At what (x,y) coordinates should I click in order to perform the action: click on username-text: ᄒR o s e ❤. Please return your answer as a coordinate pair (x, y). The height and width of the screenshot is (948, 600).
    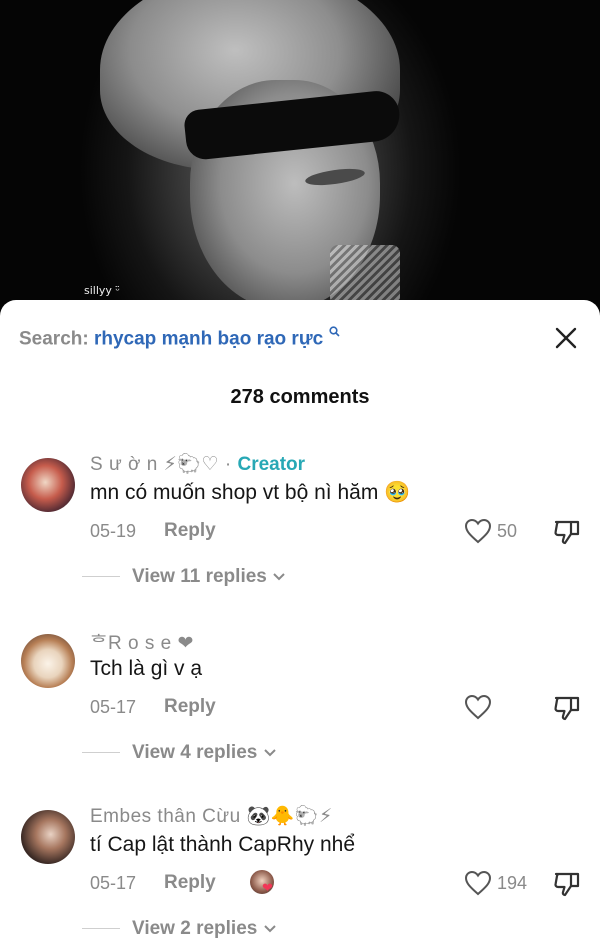
    Looking at the image, I should click on (142, 643).